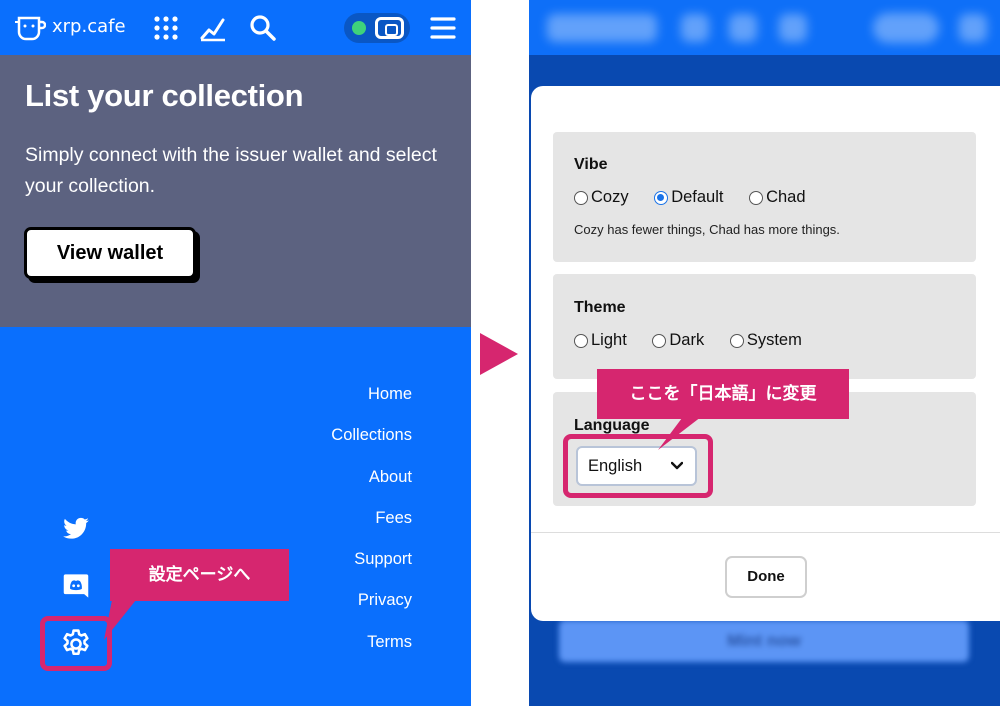  Describe the element at coordinates (499, 354) in the screenshot. I see `play-arrow-icon` at that location.